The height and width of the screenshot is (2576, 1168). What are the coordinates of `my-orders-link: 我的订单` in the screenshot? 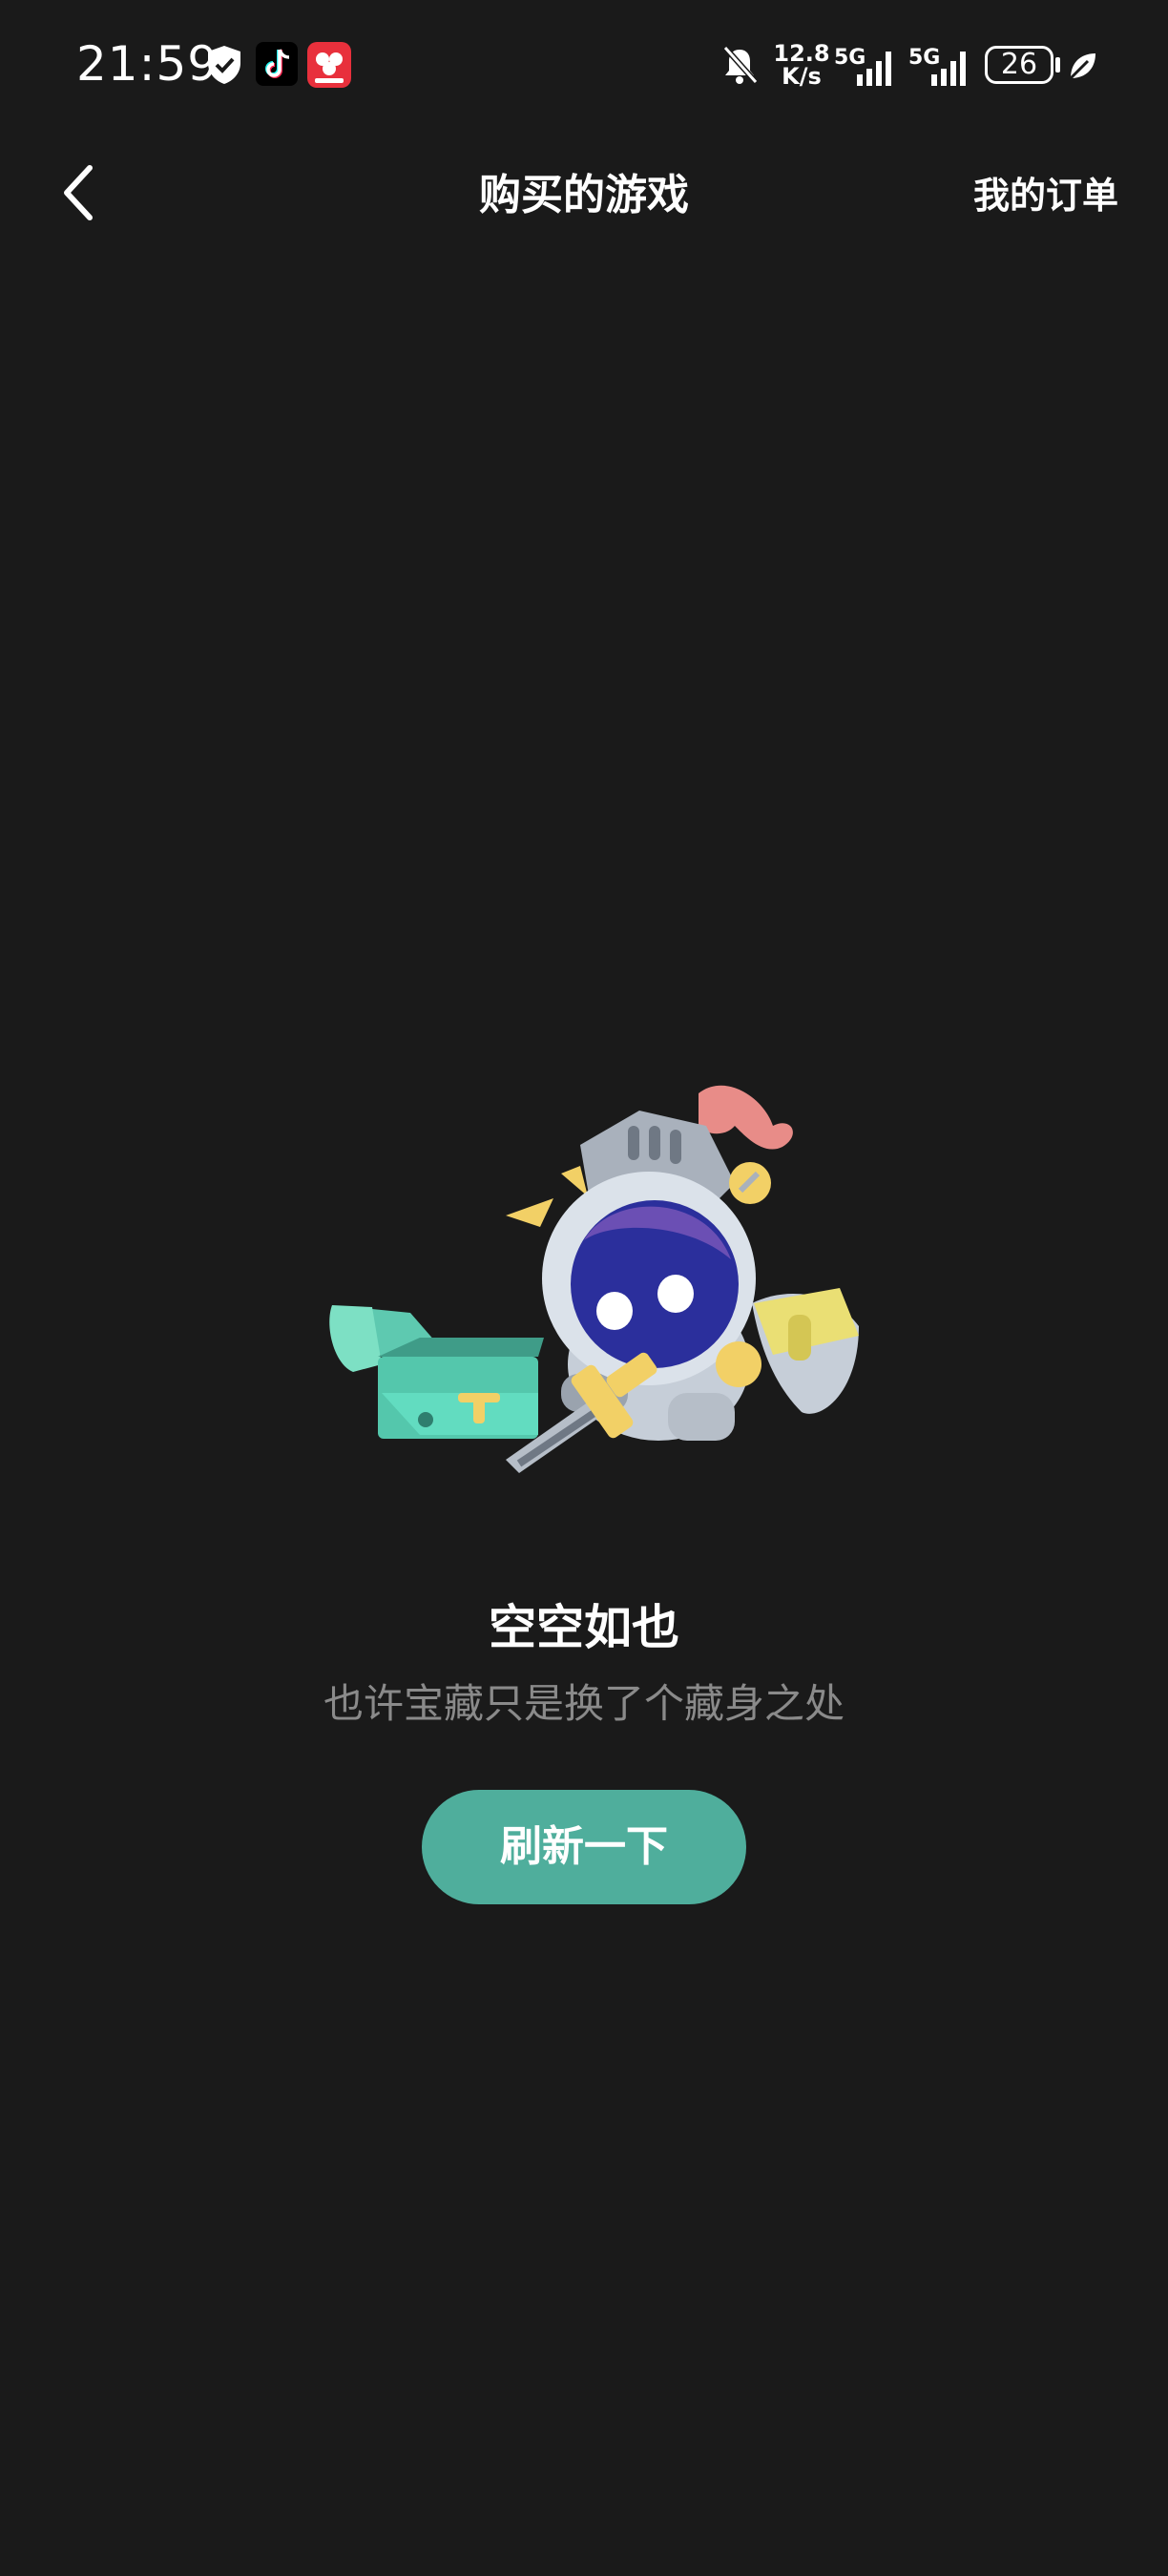 It's located at (1045, 192).